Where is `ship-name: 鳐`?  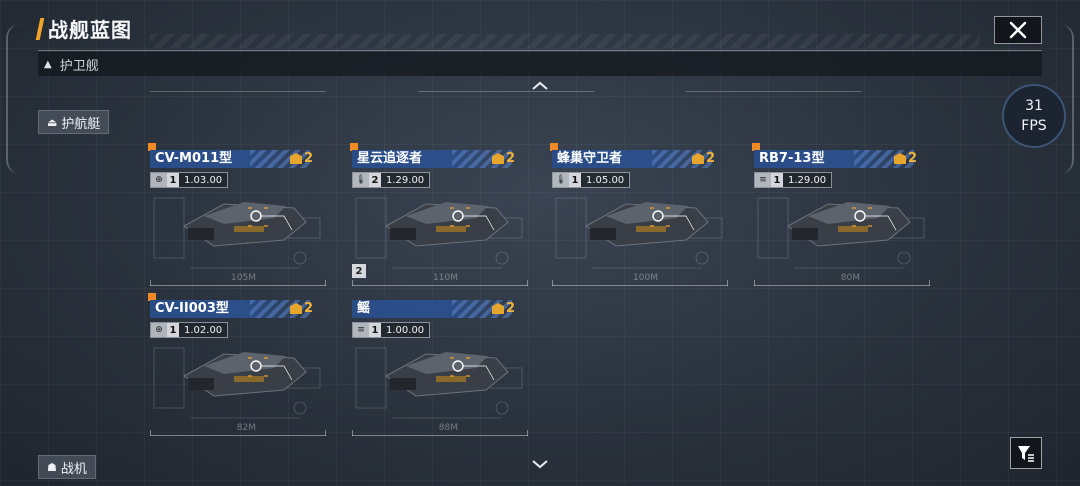 ship-name: 鳐 is located at coordinates (364, 308).